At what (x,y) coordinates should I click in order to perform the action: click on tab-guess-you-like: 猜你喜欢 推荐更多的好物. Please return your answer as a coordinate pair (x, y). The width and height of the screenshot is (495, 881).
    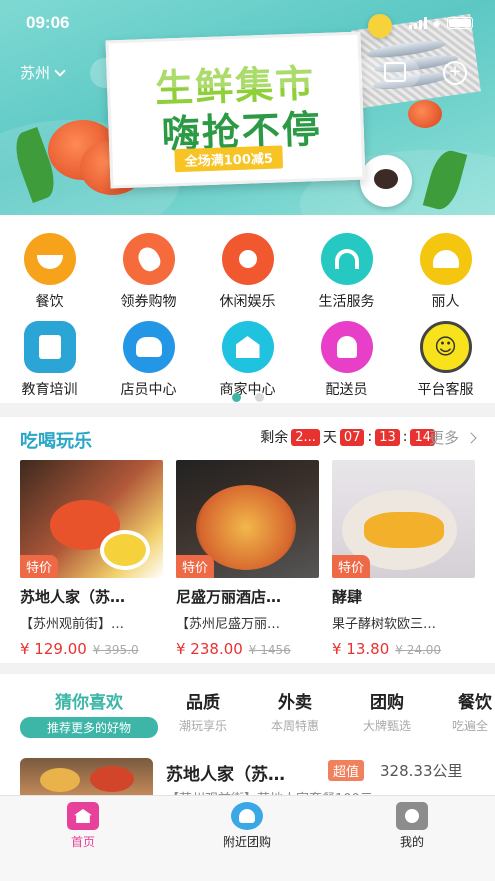
    Looking at the image, I should click on (89, 713).